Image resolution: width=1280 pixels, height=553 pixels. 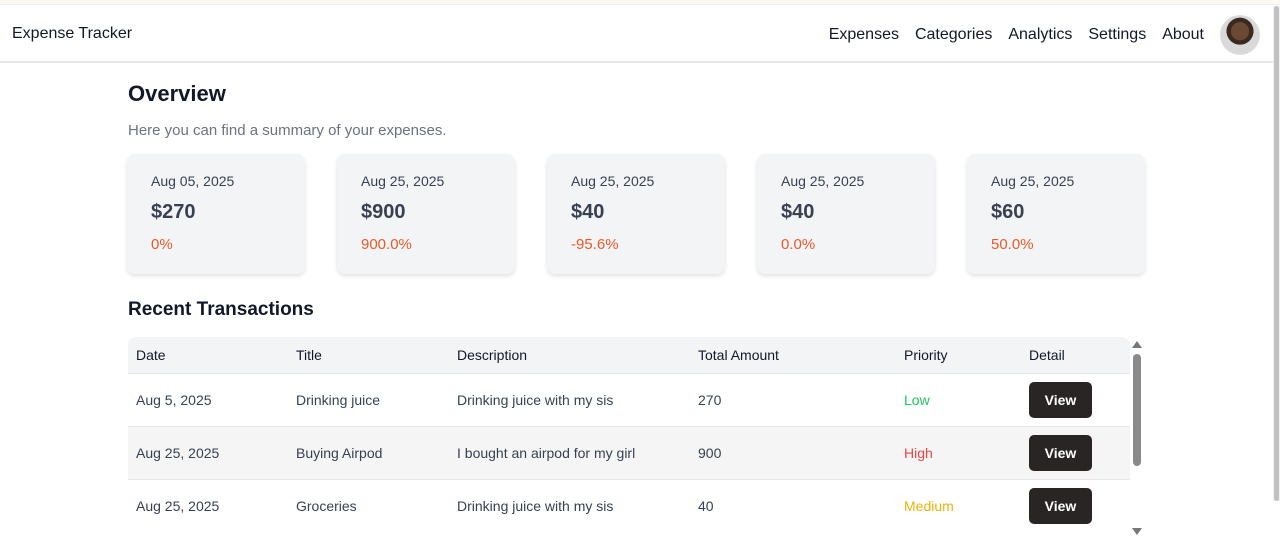 I want to click on card-change: 900.0%, so click(x=386, y=244).